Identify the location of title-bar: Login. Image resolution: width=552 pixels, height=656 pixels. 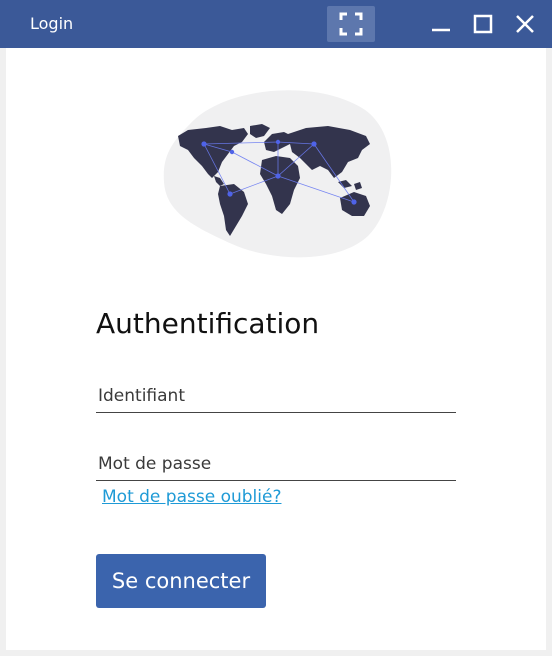
(276, 24).